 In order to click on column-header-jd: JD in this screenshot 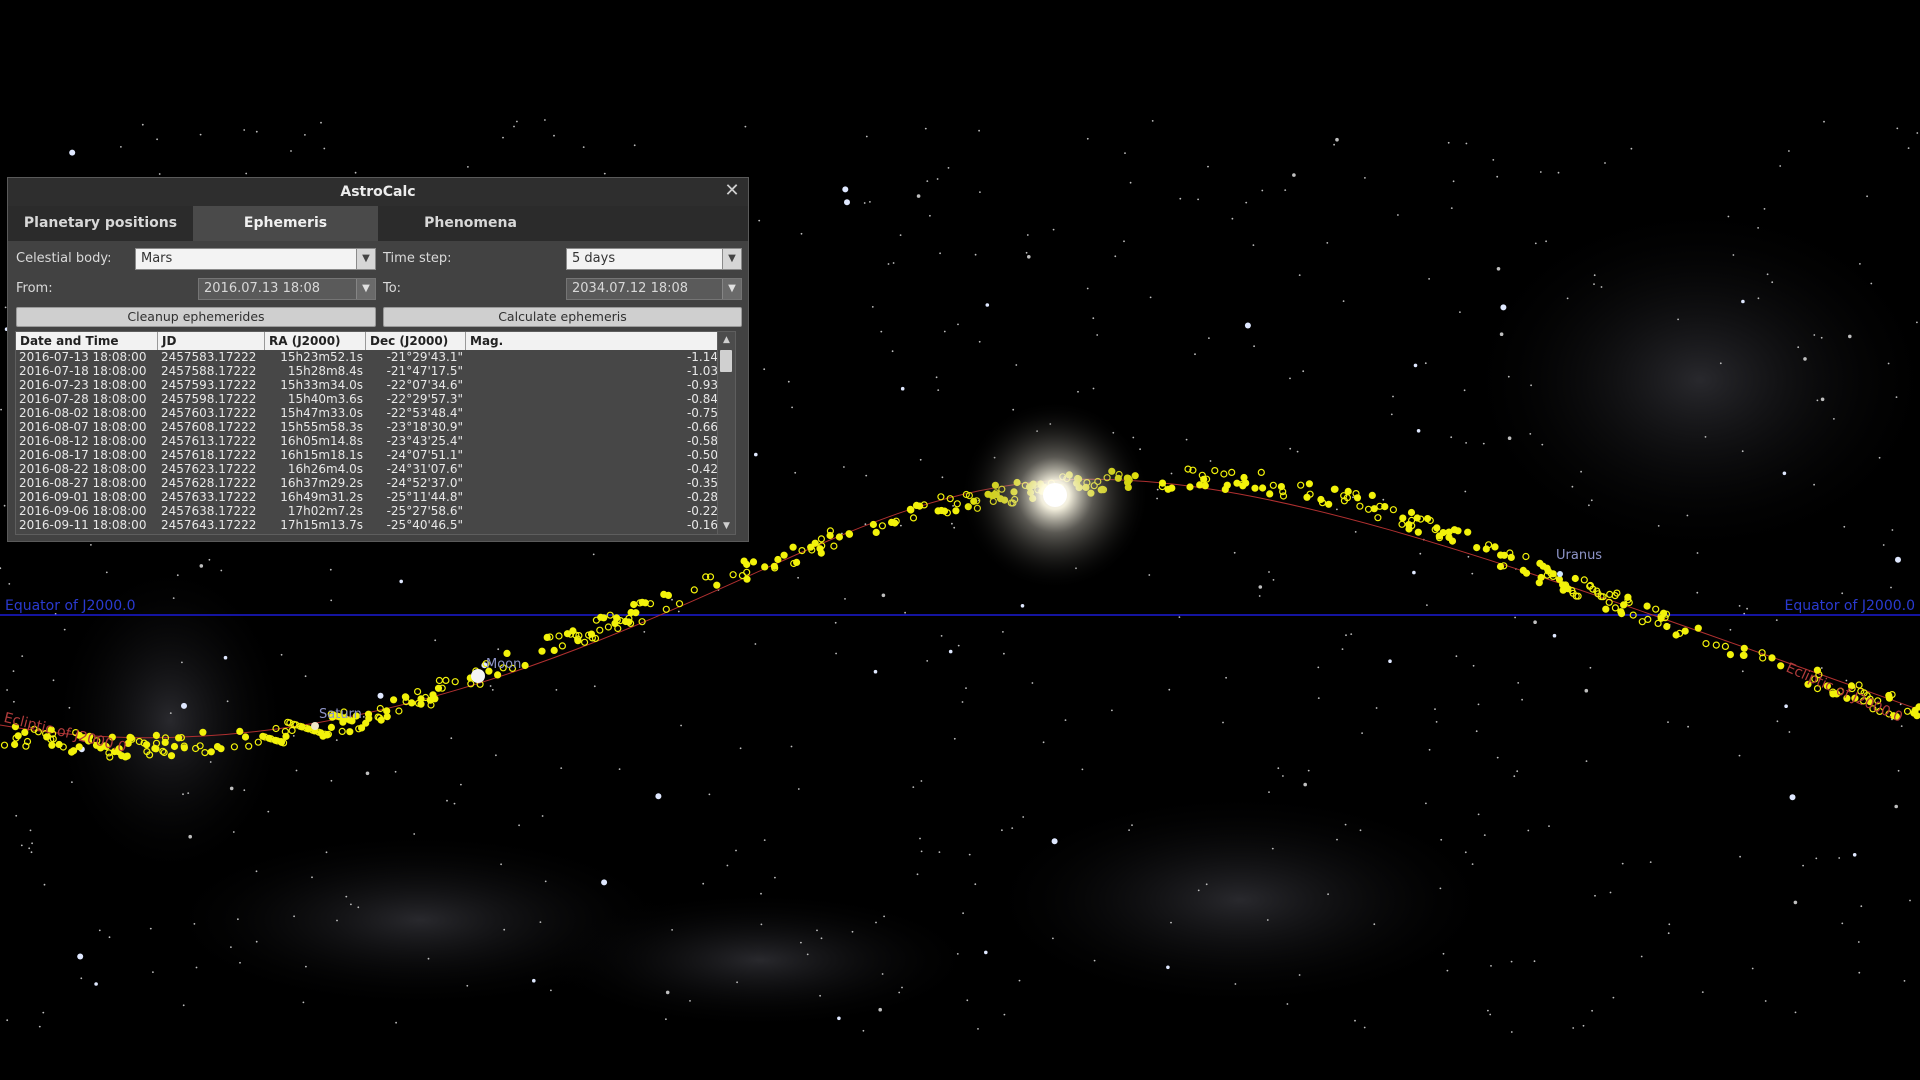, I will do `click(211, 341)`.